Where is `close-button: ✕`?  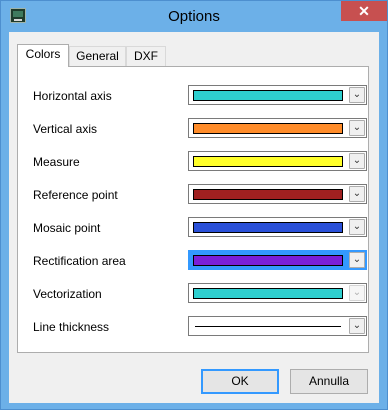 close-button: ✕ is located at coordinates (364, 11).